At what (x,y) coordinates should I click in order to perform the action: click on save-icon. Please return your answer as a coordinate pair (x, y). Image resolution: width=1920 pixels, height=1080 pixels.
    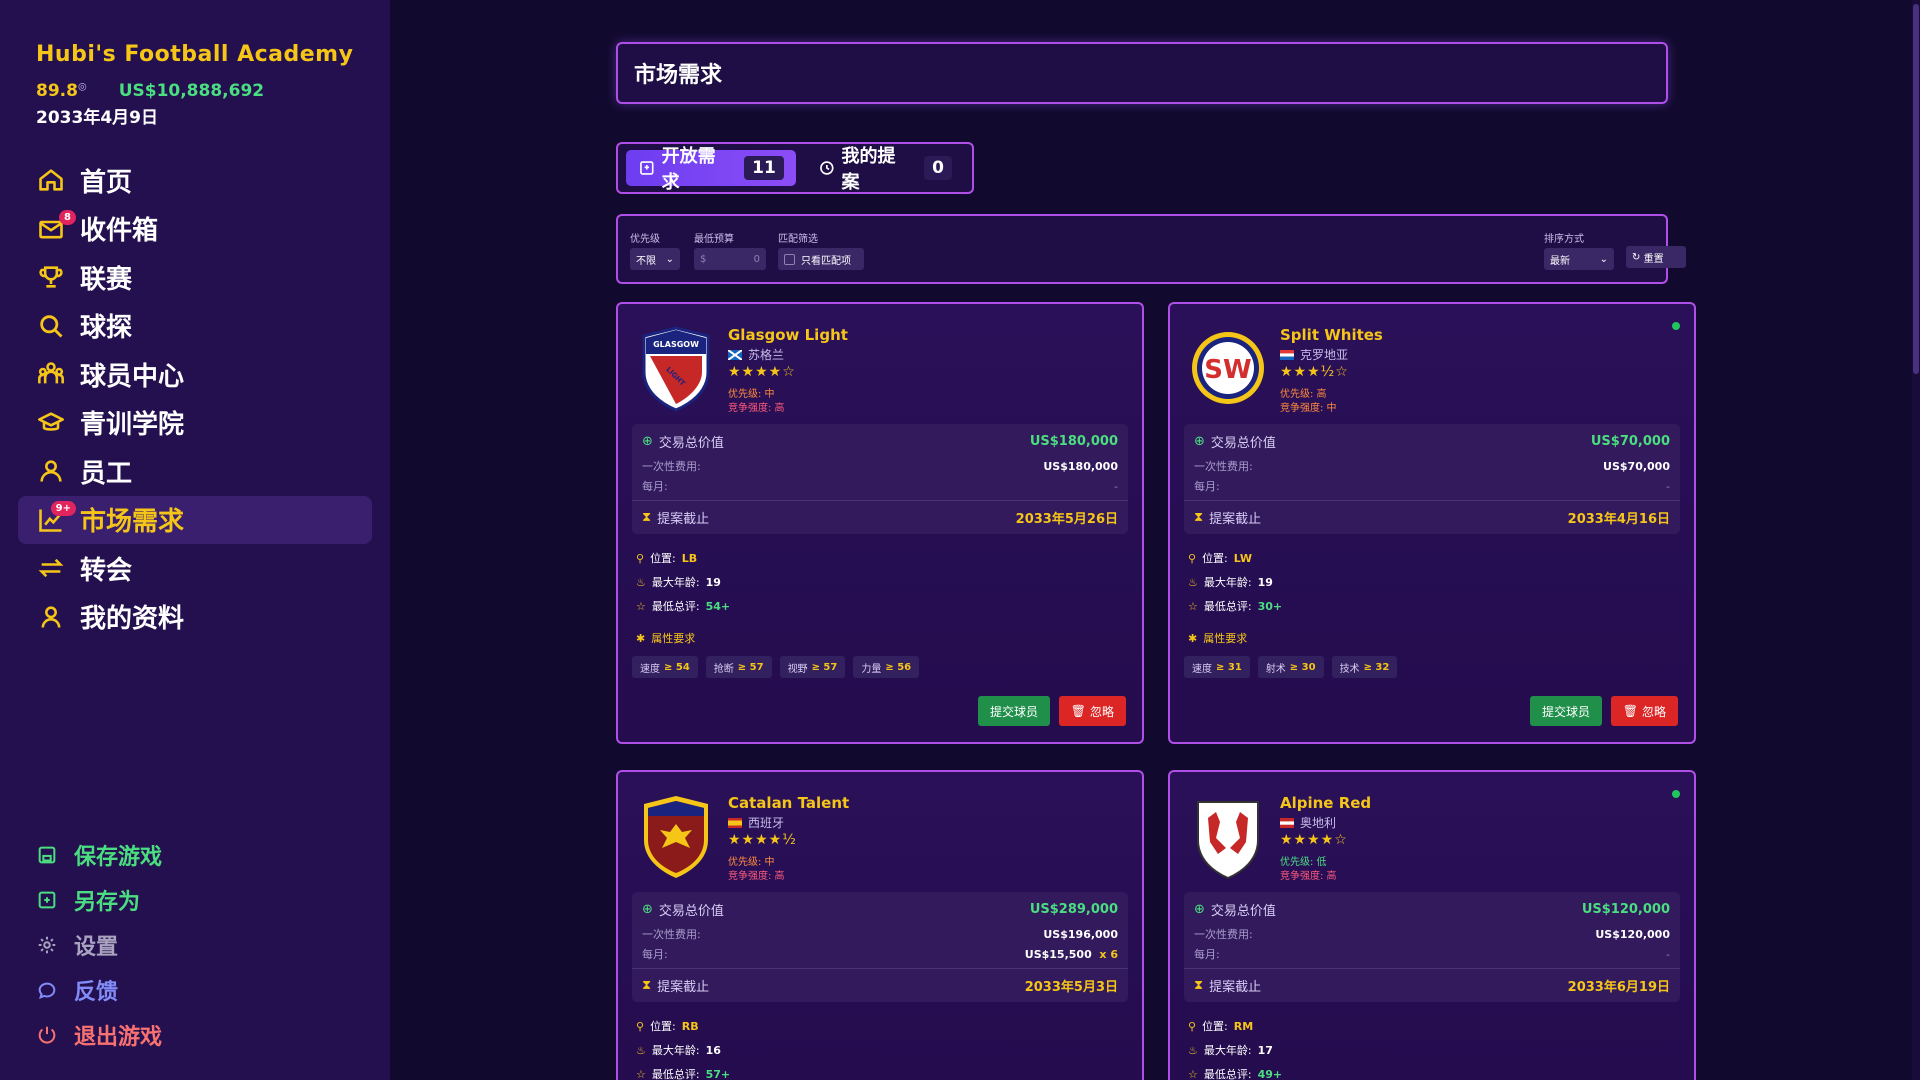
    Looking at the image, I should click on (47, 854).